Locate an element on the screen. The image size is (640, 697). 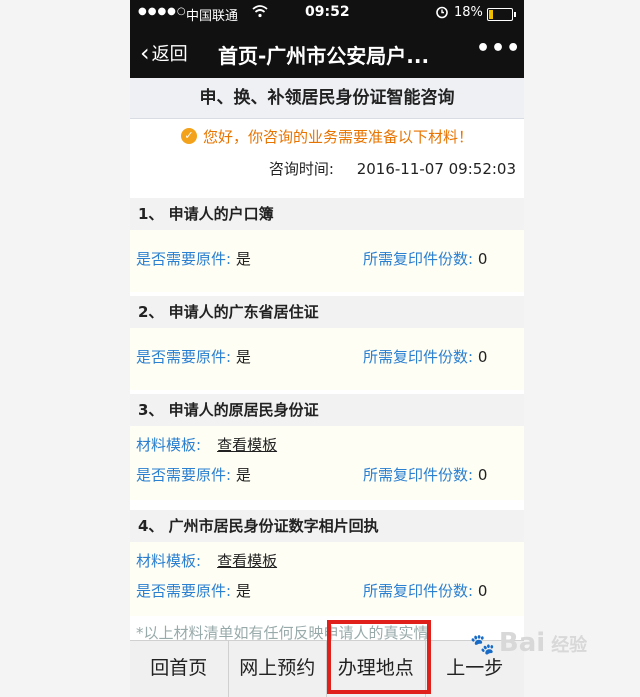
material-title: 3、 申请人的原居民身份证 is located at coordinates (327, 410).